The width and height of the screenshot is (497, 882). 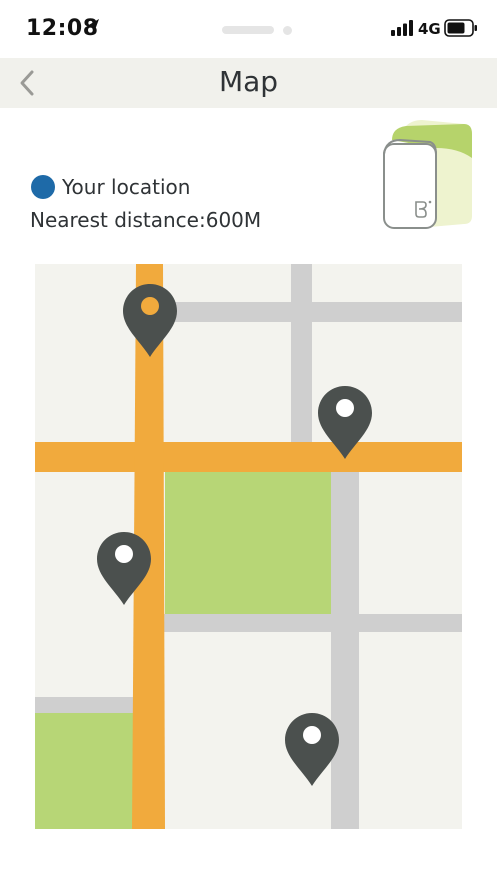 I want to click on nav-bar: Map, so click(x=248, y=83).